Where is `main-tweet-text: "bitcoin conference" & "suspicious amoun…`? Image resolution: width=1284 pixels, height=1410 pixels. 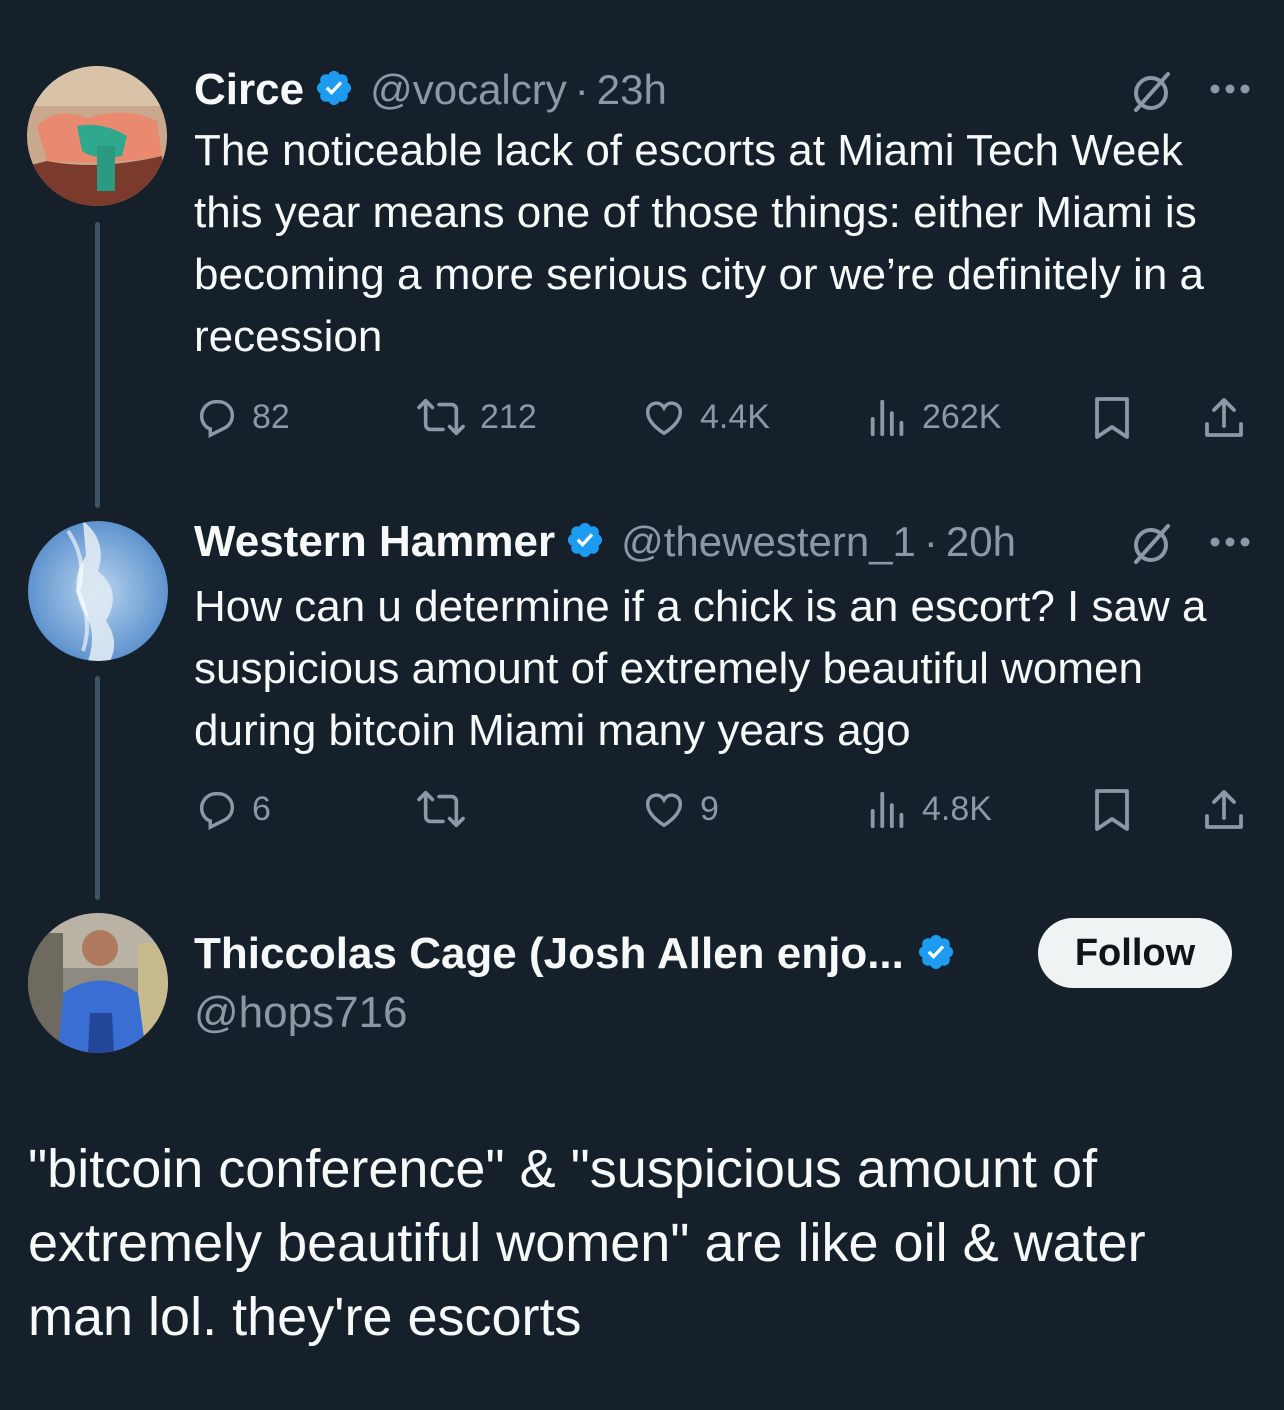 main-tweet-text: "bitcoin conference" & "suspicious amoun… is located at coordinates (587, 1243).